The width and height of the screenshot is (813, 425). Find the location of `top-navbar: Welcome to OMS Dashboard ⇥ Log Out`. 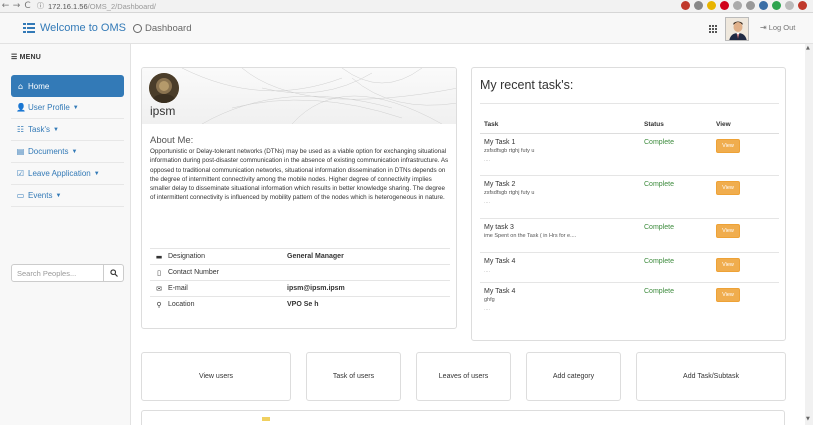

top-navbar: Welcome to OMS Dashboard ⇥ Log Out is located at coordinates (406, 28).